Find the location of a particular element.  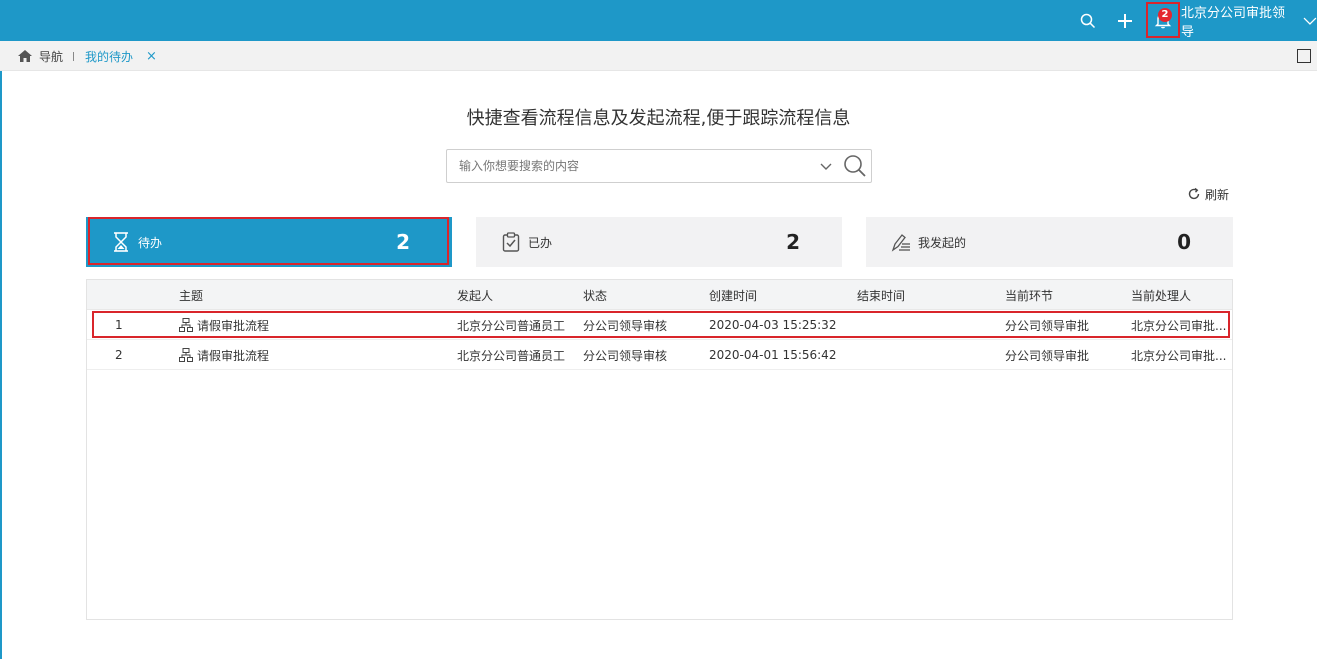

header-subject: 主题 is located at coordinates (314, 295).